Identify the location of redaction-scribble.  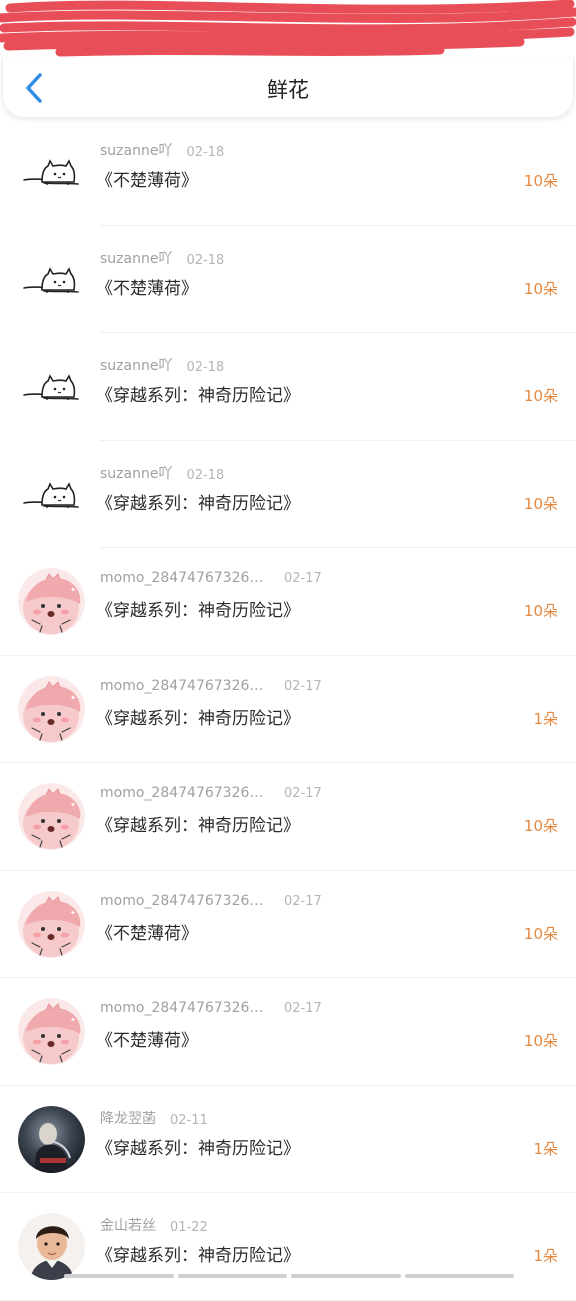
(288, 31).